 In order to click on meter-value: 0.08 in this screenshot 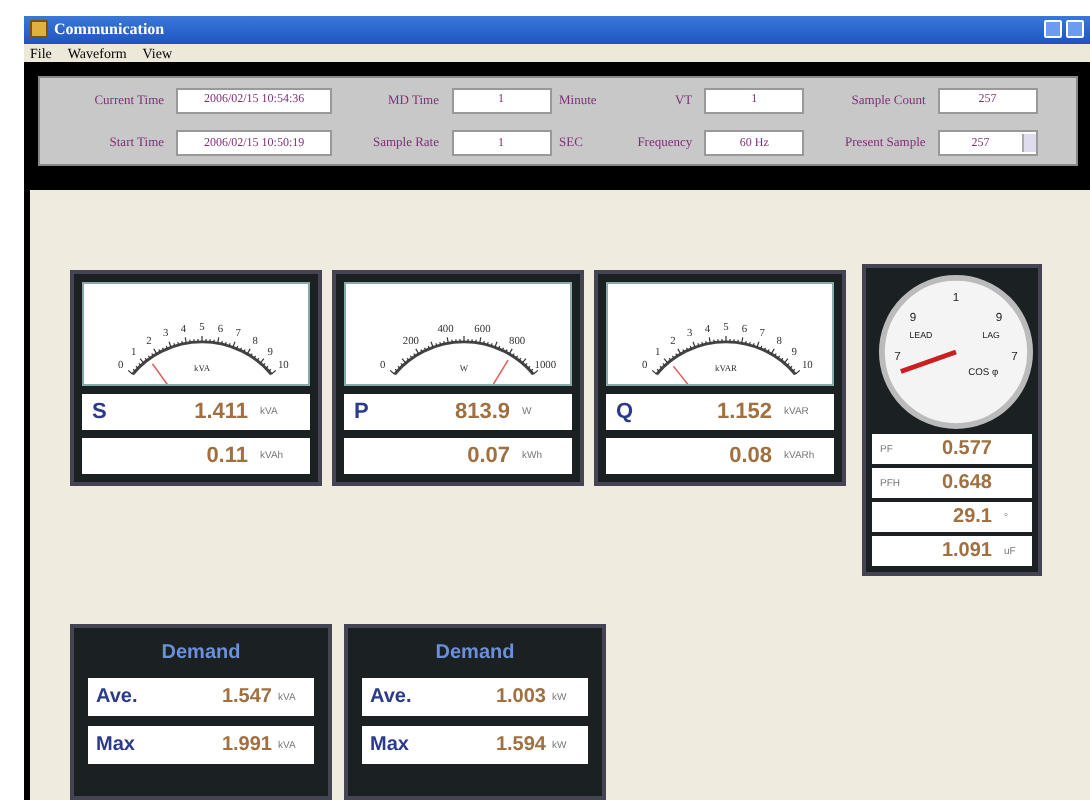, I will do `click(750, 456)`.